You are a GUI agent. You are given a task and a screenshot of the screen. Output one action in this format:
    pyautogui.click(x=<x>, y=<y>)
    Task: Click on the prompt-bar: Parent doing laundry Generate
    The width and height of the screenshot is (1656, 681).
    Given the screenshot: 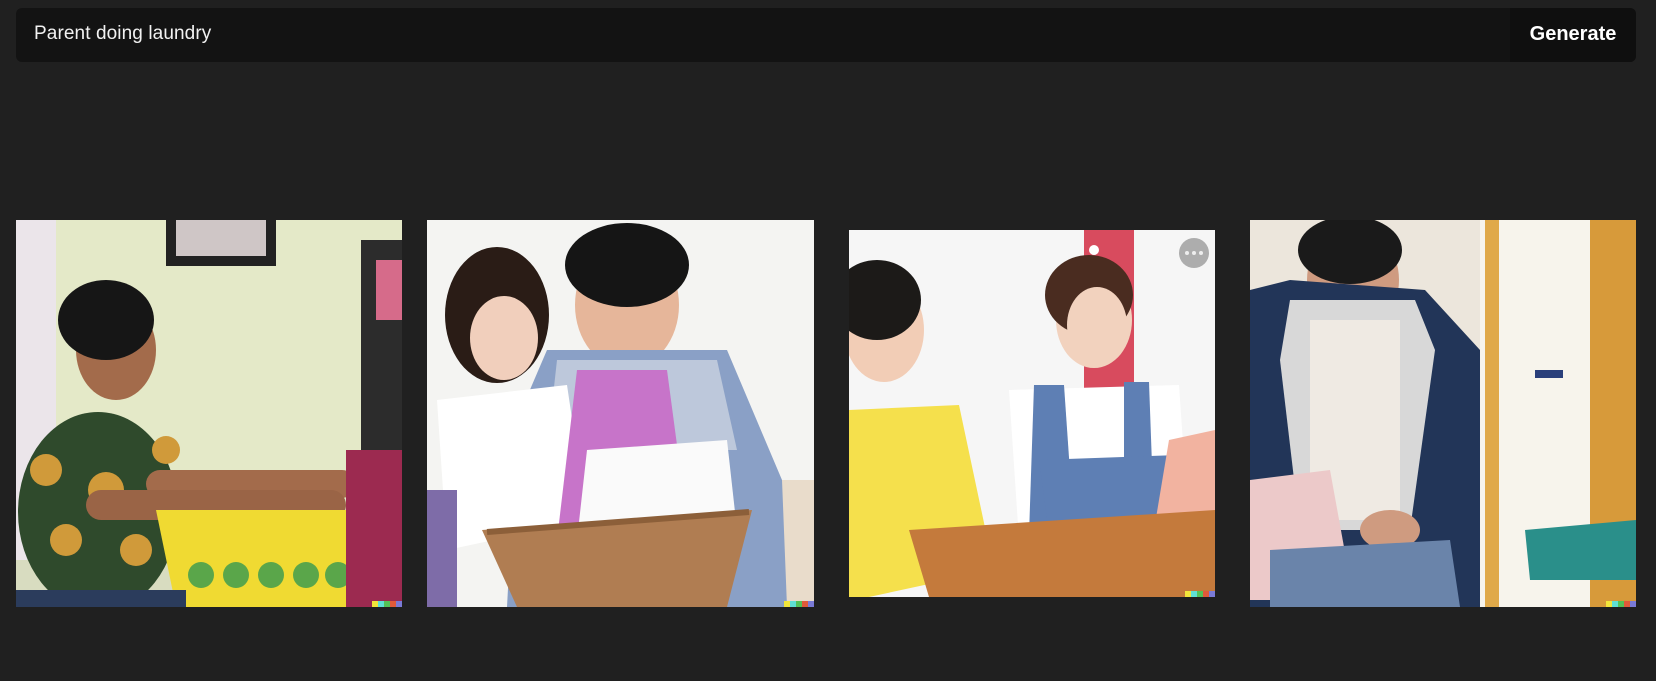 What is the action you would take?
    pyautogui.click(x=826, y=35)
    